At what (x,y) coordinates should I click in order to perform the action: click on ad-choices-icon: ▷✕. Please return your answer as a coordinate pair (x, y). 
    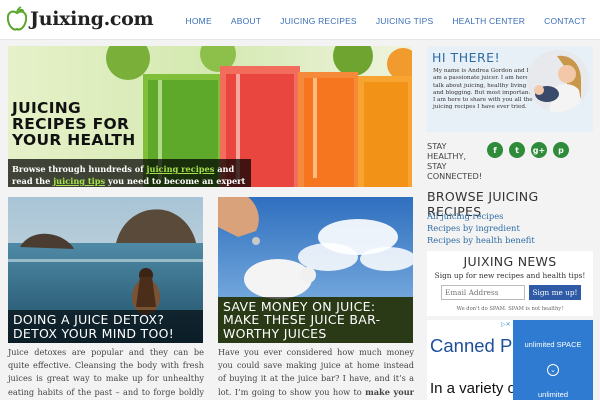
    Looking at the image, I should click on (506, 325).